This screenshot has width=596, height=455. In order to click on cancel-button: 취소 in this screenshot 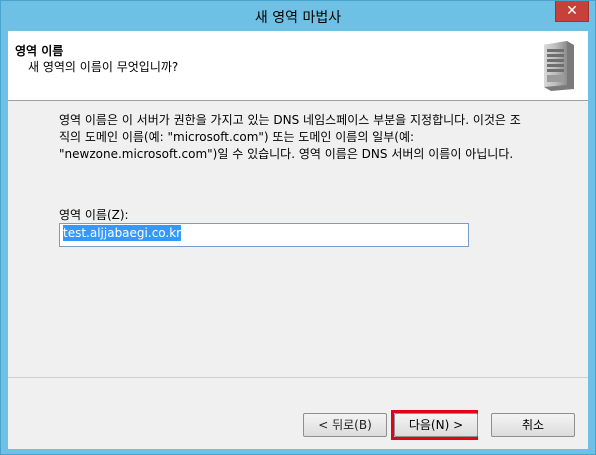, I will do `click(533, 425)`.